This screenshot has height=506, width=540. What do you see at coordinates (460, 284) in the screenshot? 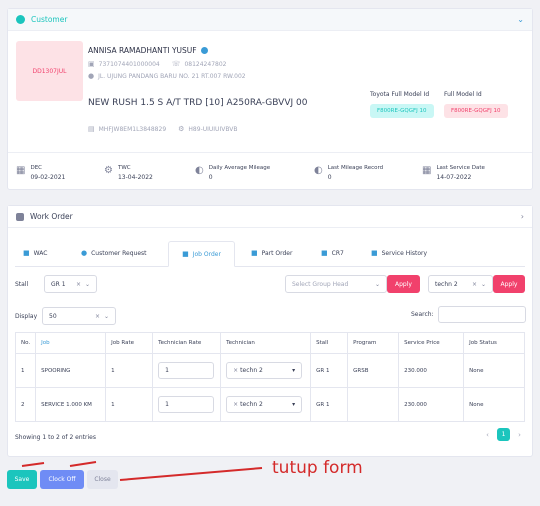
I see `technician-filter-select: techn 2 × ⌄` at bounding box center [460, 284].